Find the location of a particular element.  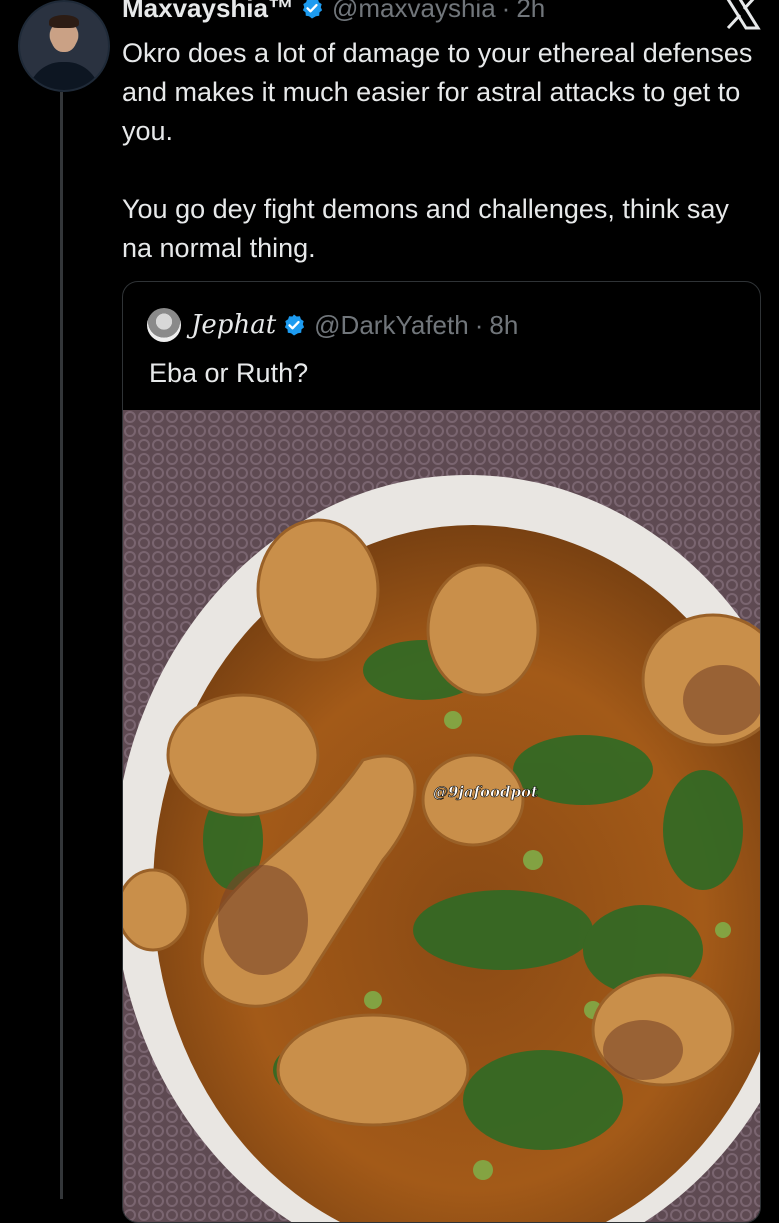

image-watermark: @9jafoodpot is located at coordinates (485, 792).